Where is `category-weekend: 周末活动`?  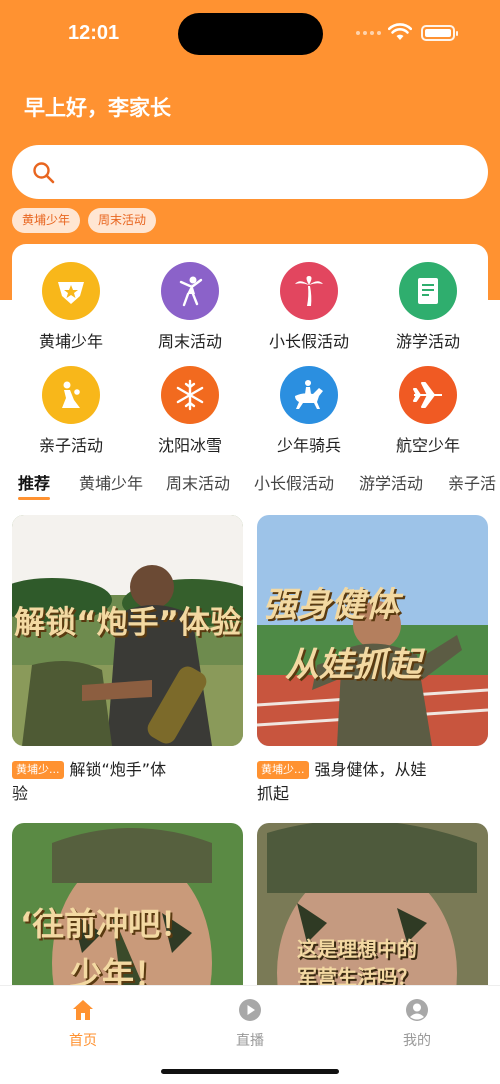 category-weekend: 周末活动 is located at coordinates (190, 312).